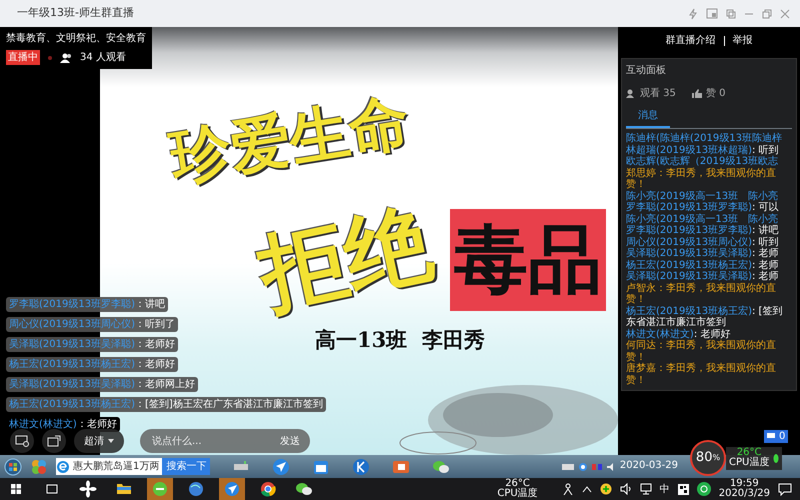 This screenshot has width=800, height=500. What do you see at coordinates (281, 467) in the screenshot?
I see `paper-plane-icon` at bounding box center [281, 467].